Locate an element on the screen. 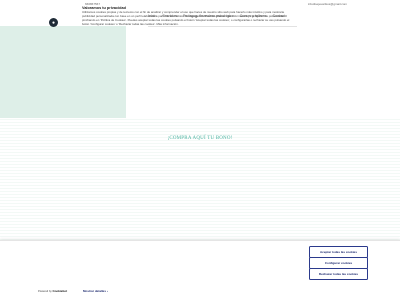 The width and height of the screenshot is (400, 301). powered-by-label: Powered by is located at coordinates (45, 291).